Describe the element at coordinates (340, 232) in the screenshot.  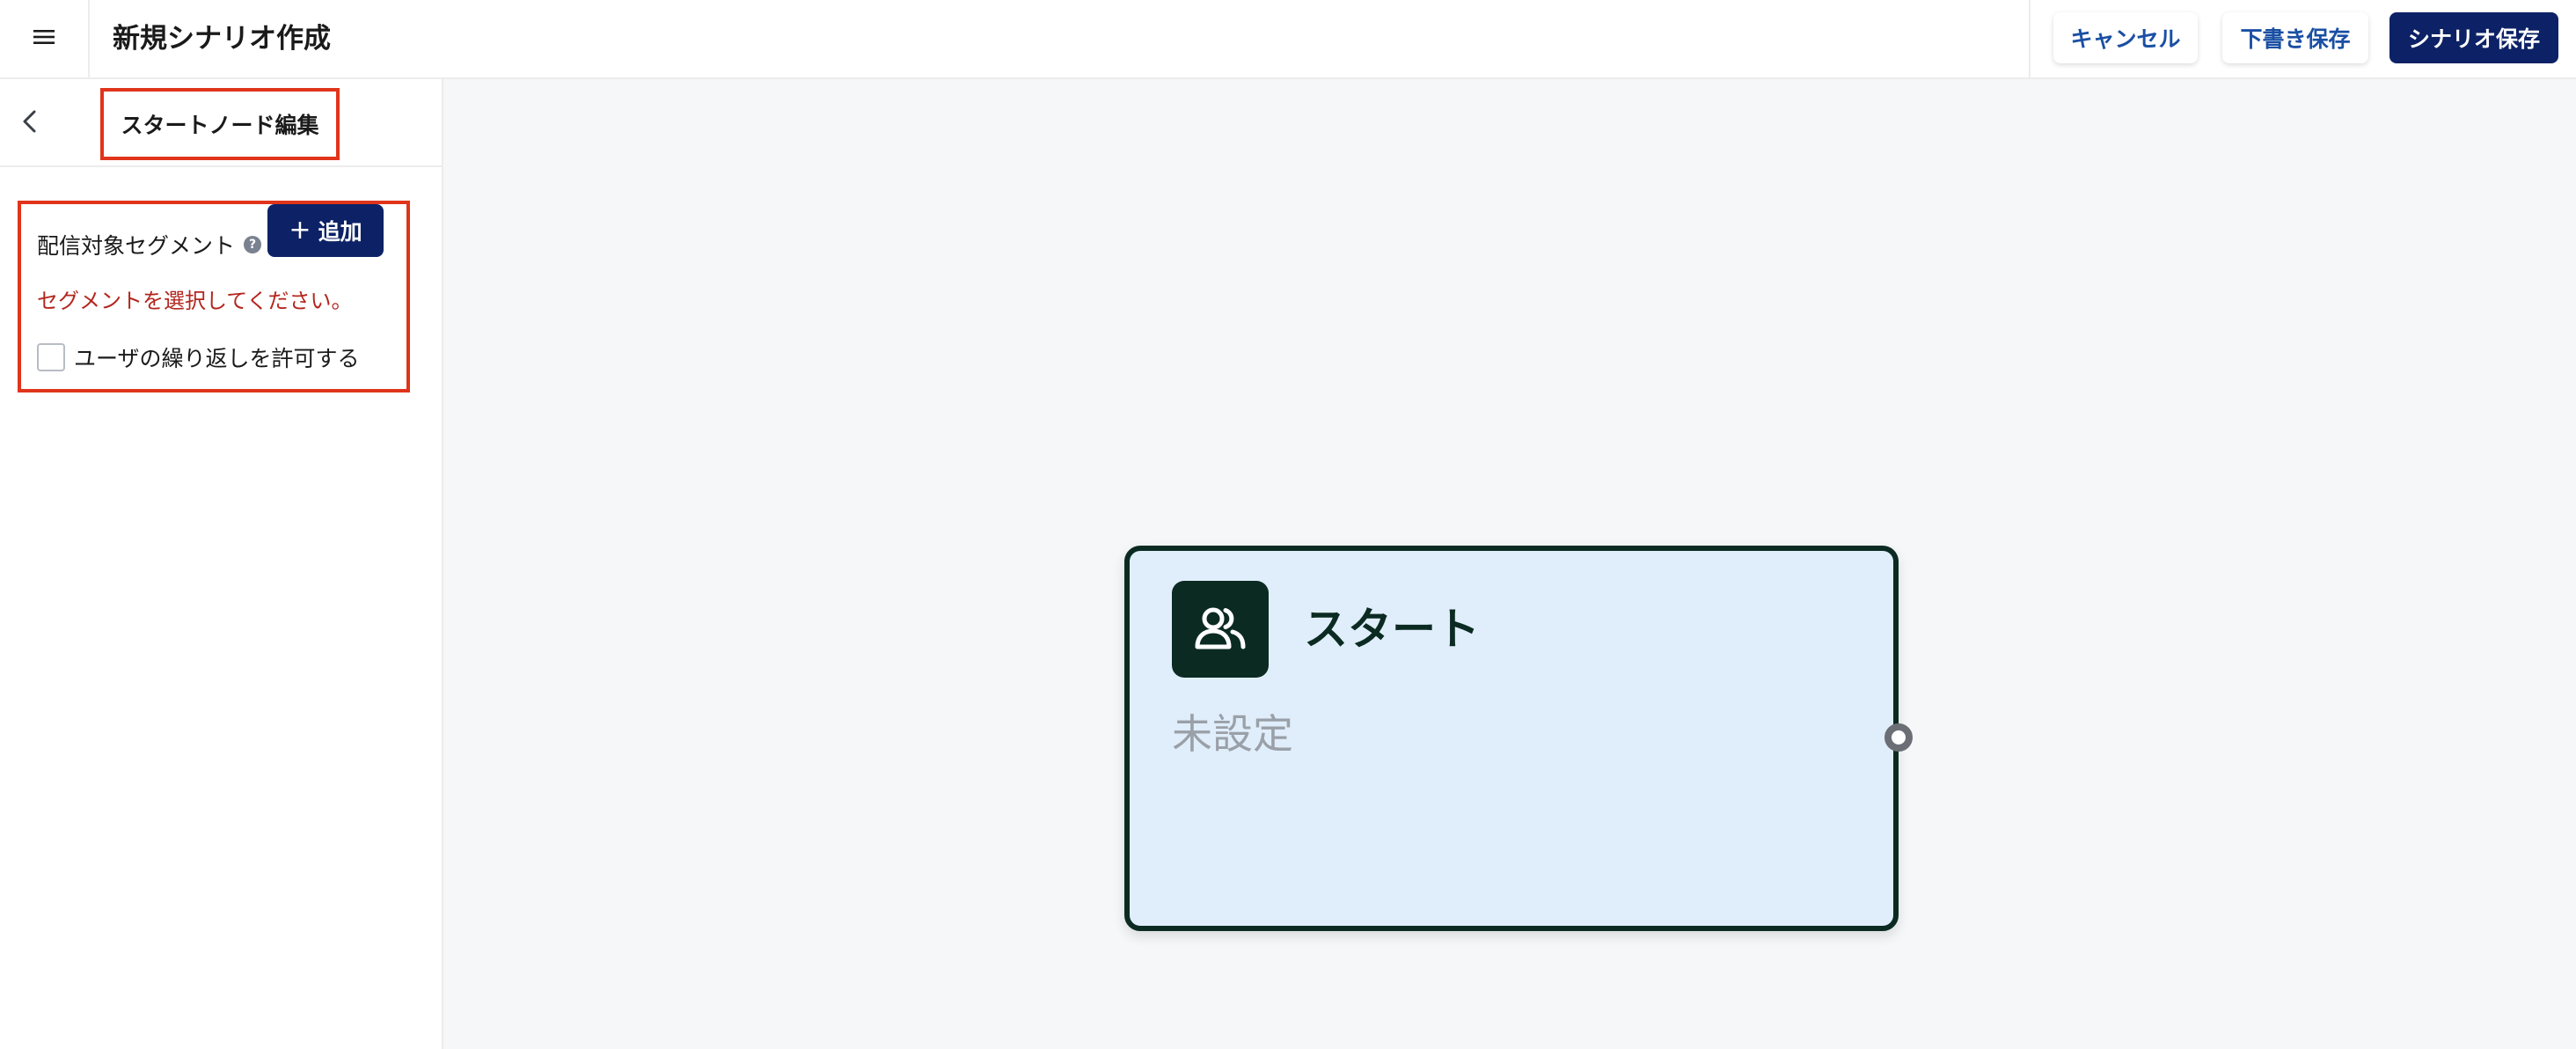
I see `add-segment-label: 追加` at that location.